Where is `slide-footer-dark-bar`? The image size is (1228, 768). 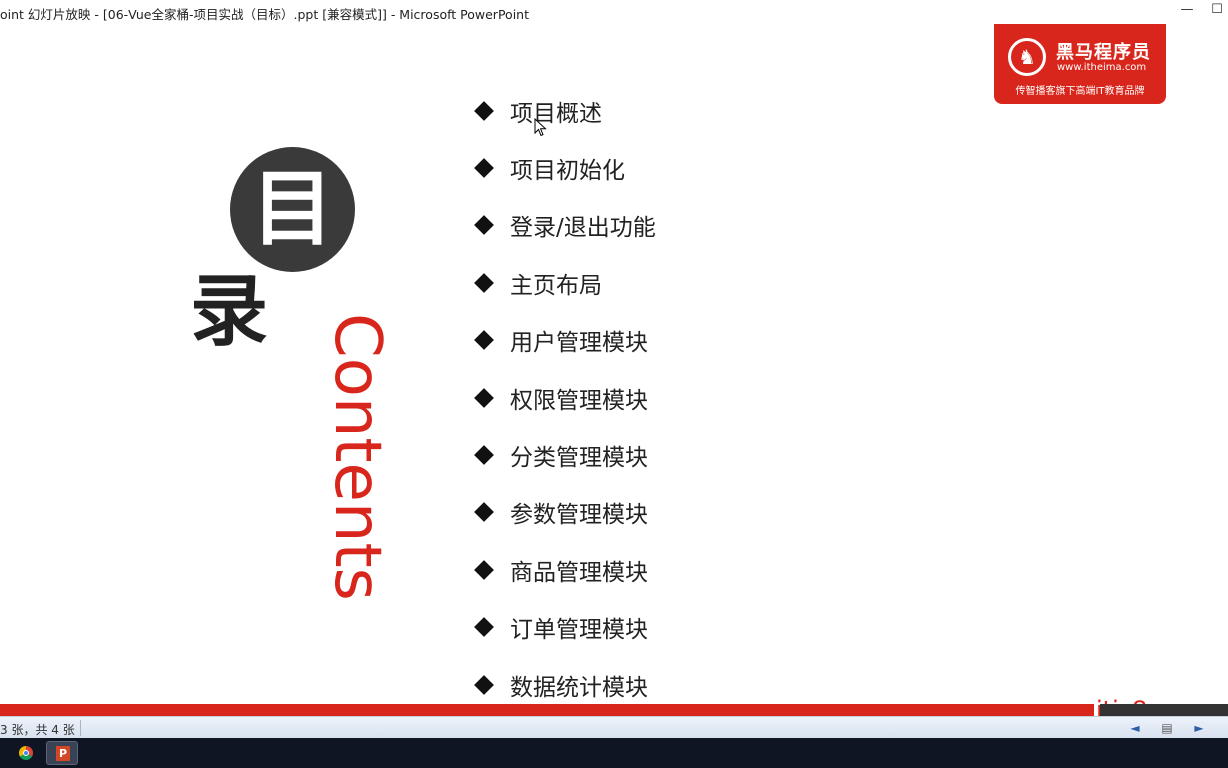 slide-footer-dark-bar is located at coordinates (1164, 710).